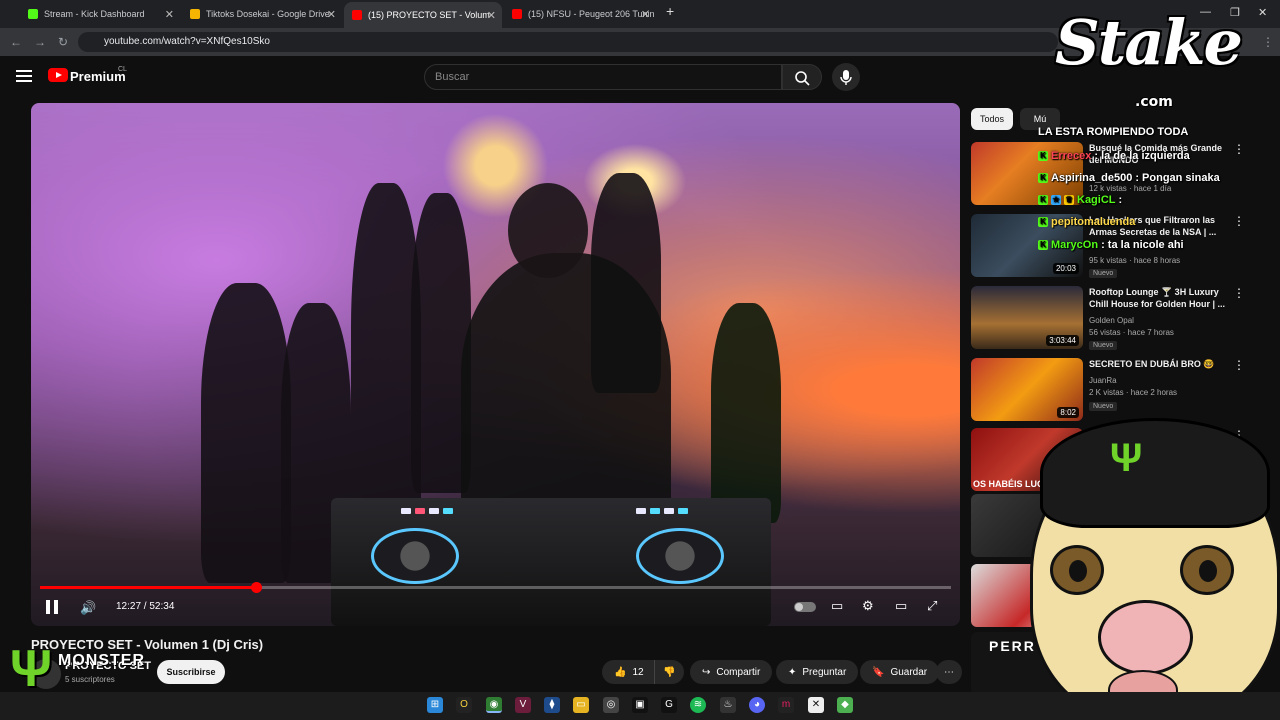  I want to click on recommendation-title: SECRETO EN DUBÁI BRO 🤓, so click(1159, 364).